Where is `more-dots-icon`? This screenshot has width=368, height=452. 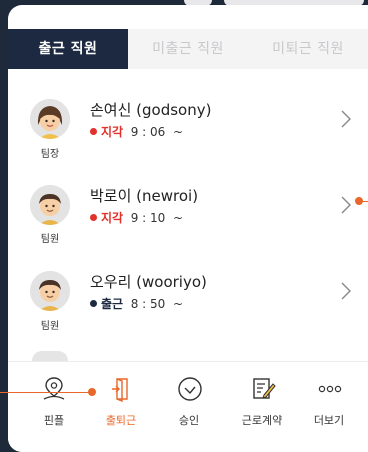
more-dots-icon is located at coordinates (330, 389).